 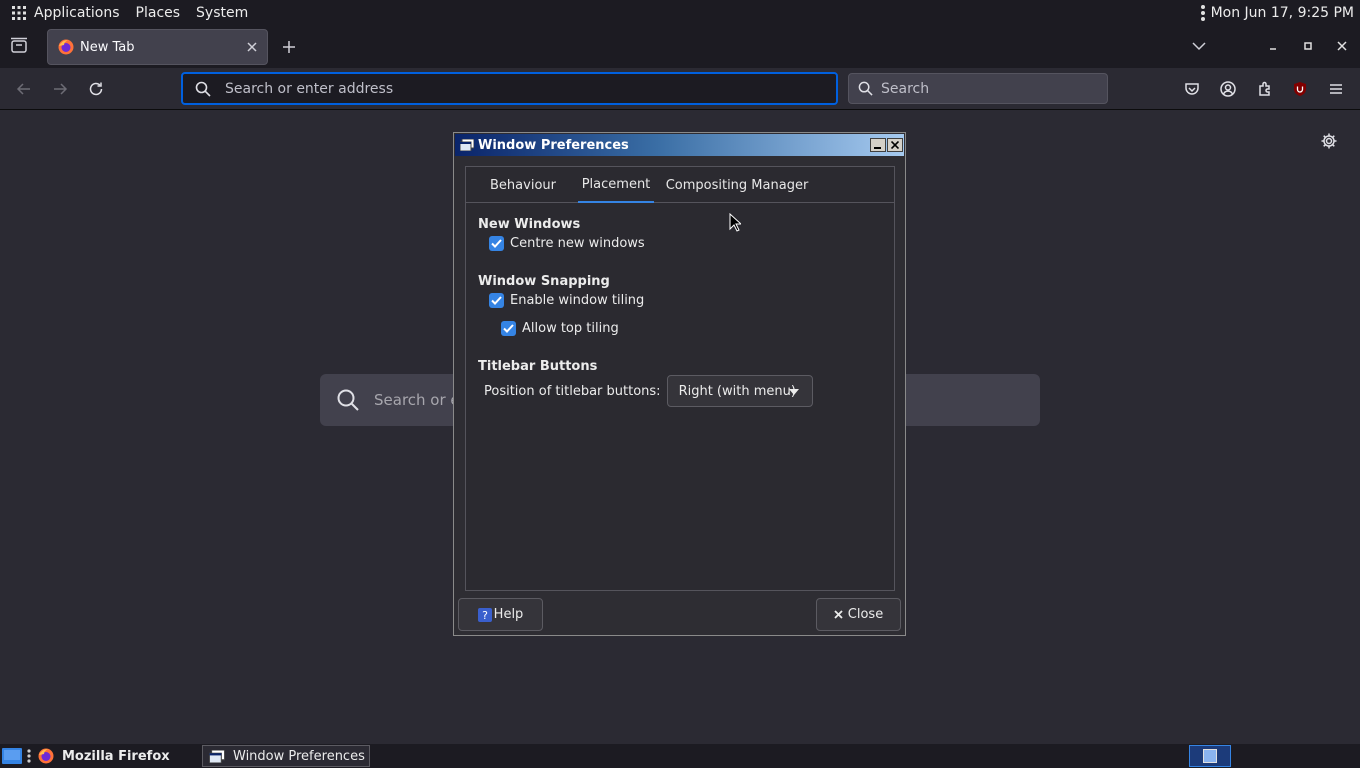 I want to click on drag-handle-icon, so click(x=29, y=756).